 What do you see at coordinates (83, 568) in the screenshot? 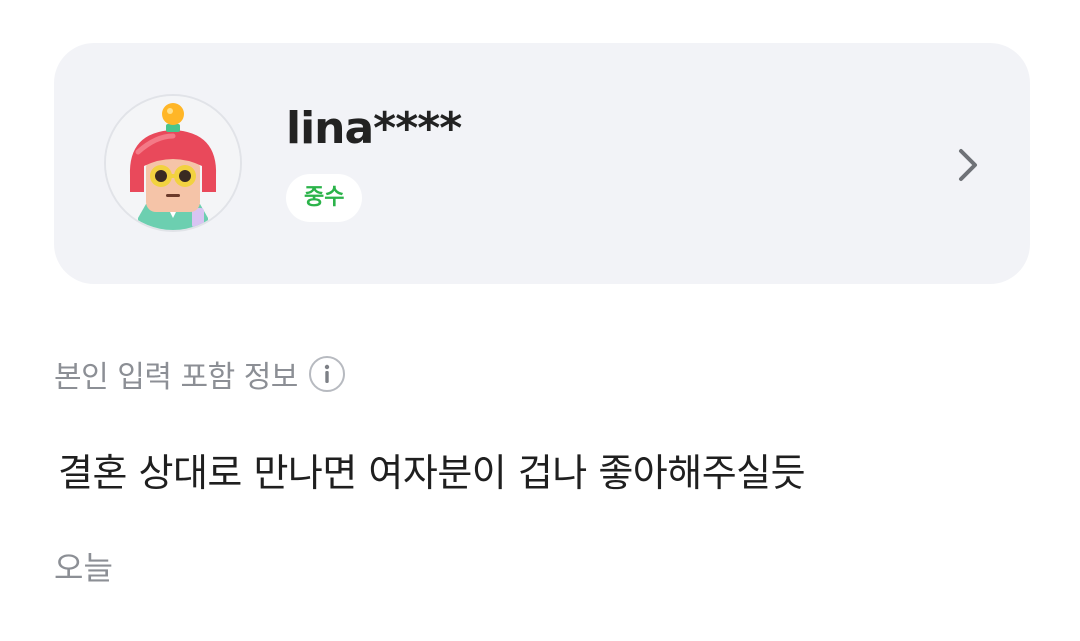
I see `comment-date: 오늘` at bounding box center [83, 568].